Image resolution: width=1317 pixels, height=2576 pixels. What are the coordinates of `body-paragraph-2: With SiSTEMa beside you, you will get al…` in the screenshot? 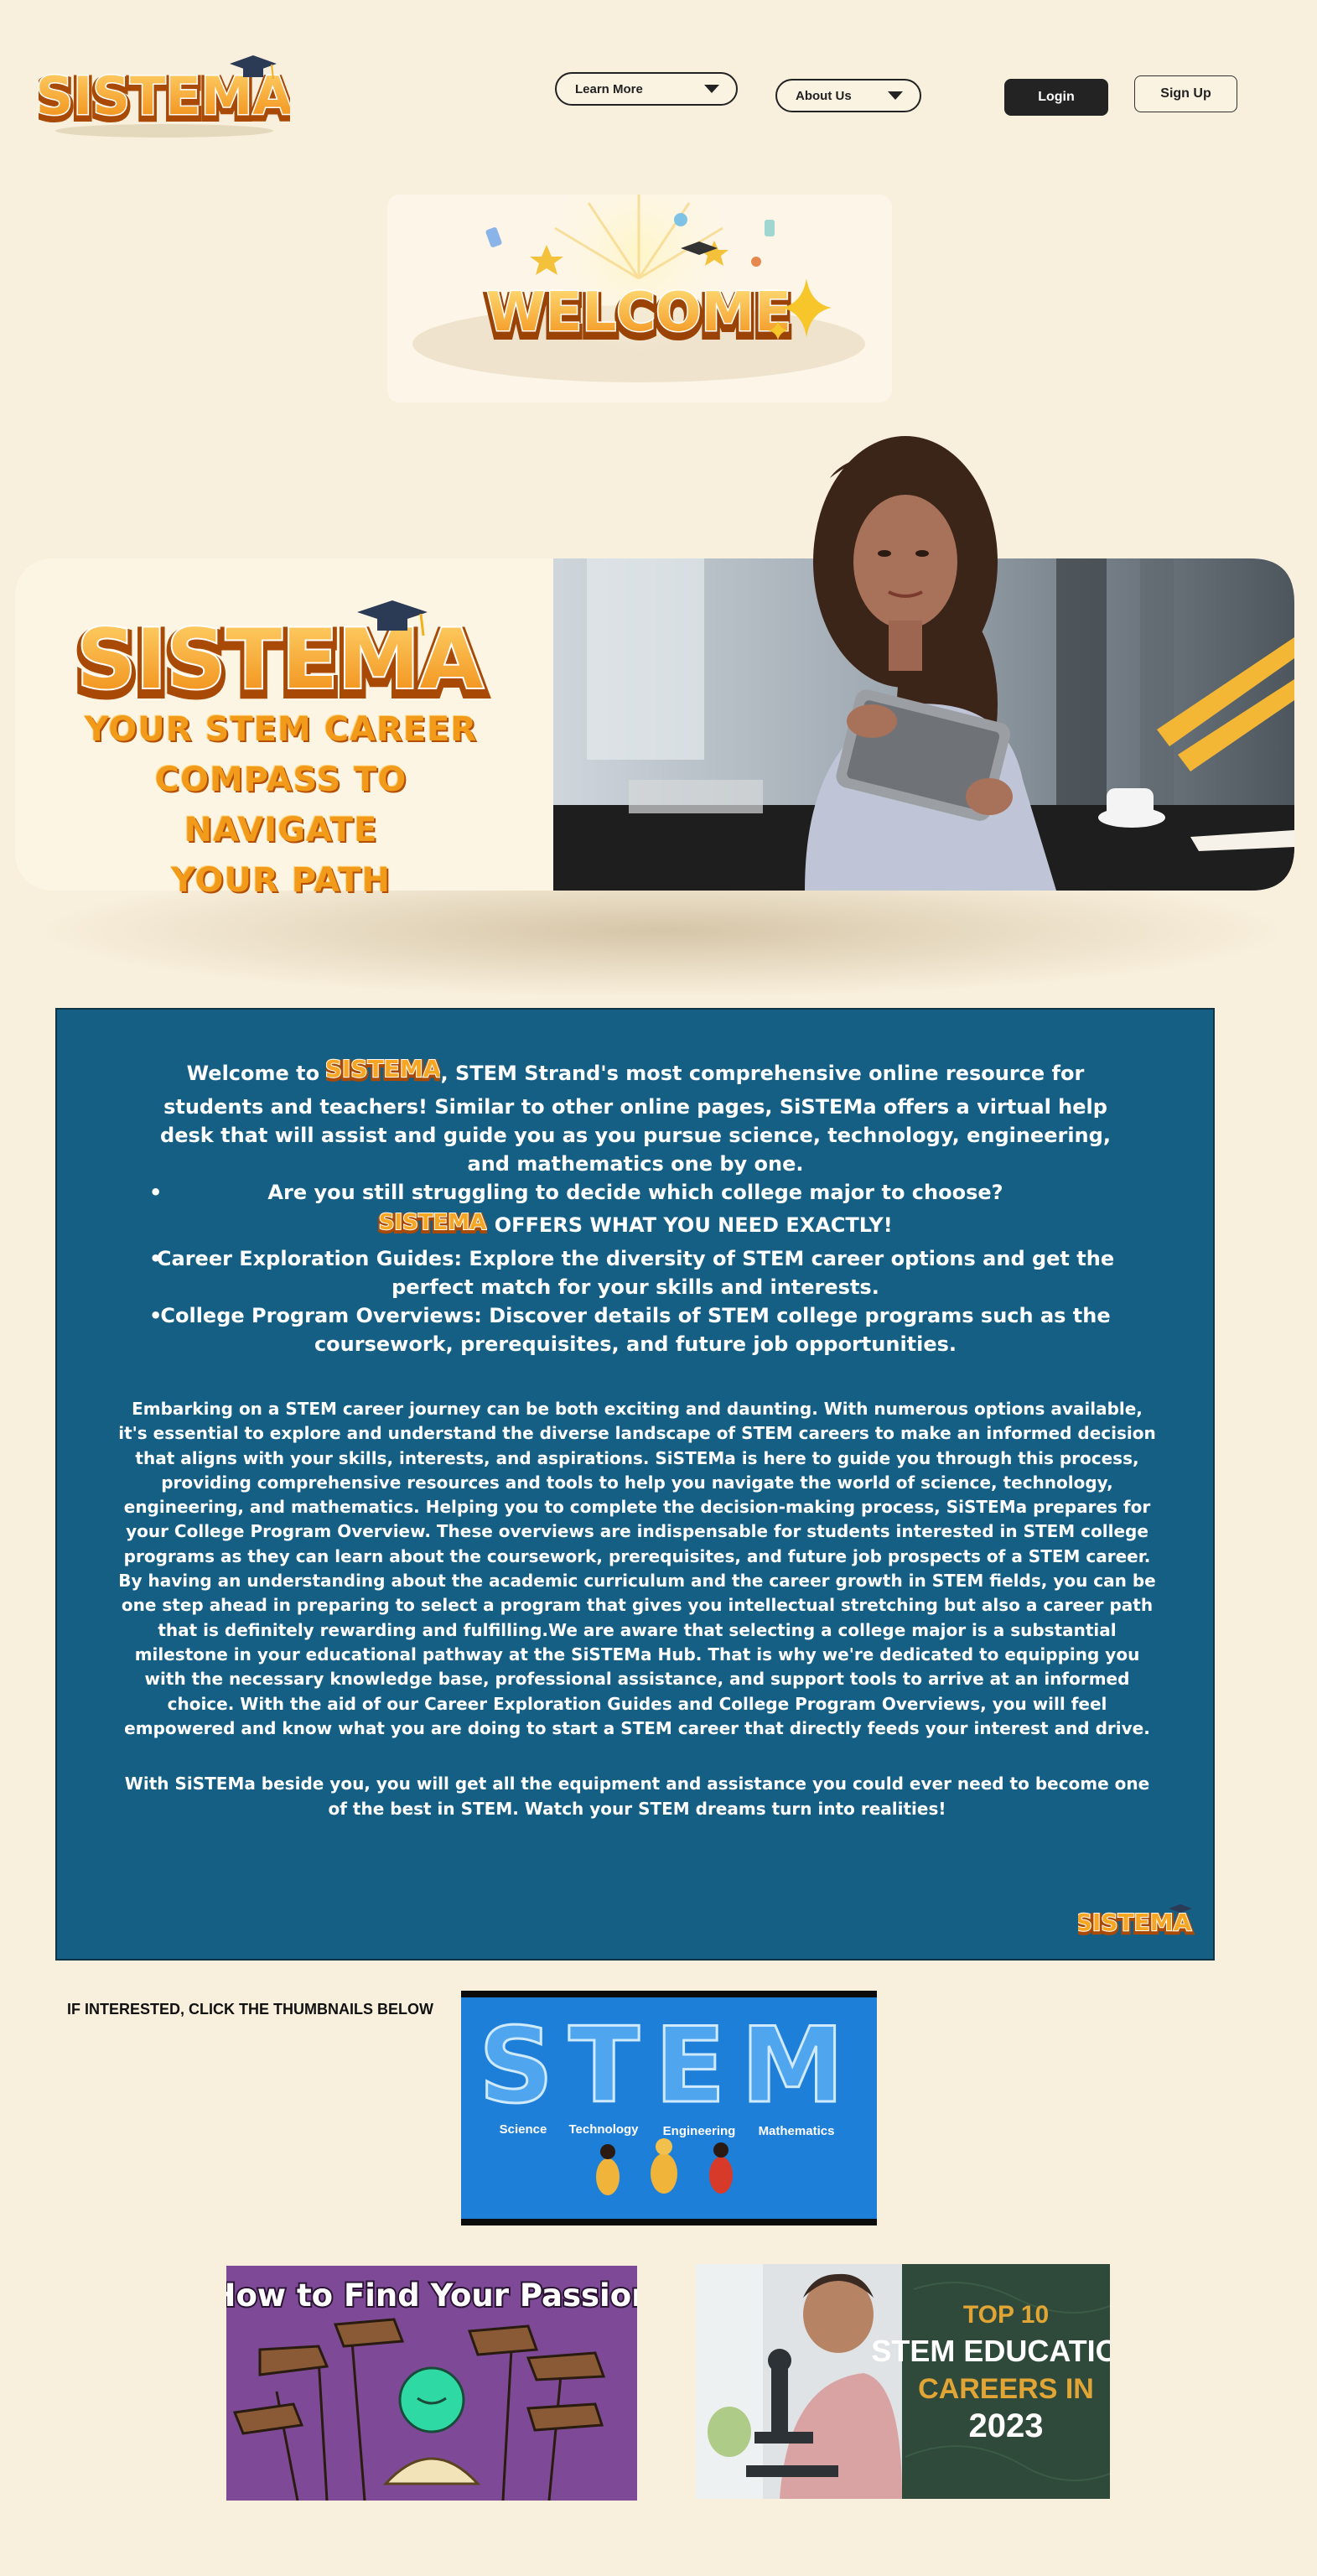 It's located at (637, 1796).